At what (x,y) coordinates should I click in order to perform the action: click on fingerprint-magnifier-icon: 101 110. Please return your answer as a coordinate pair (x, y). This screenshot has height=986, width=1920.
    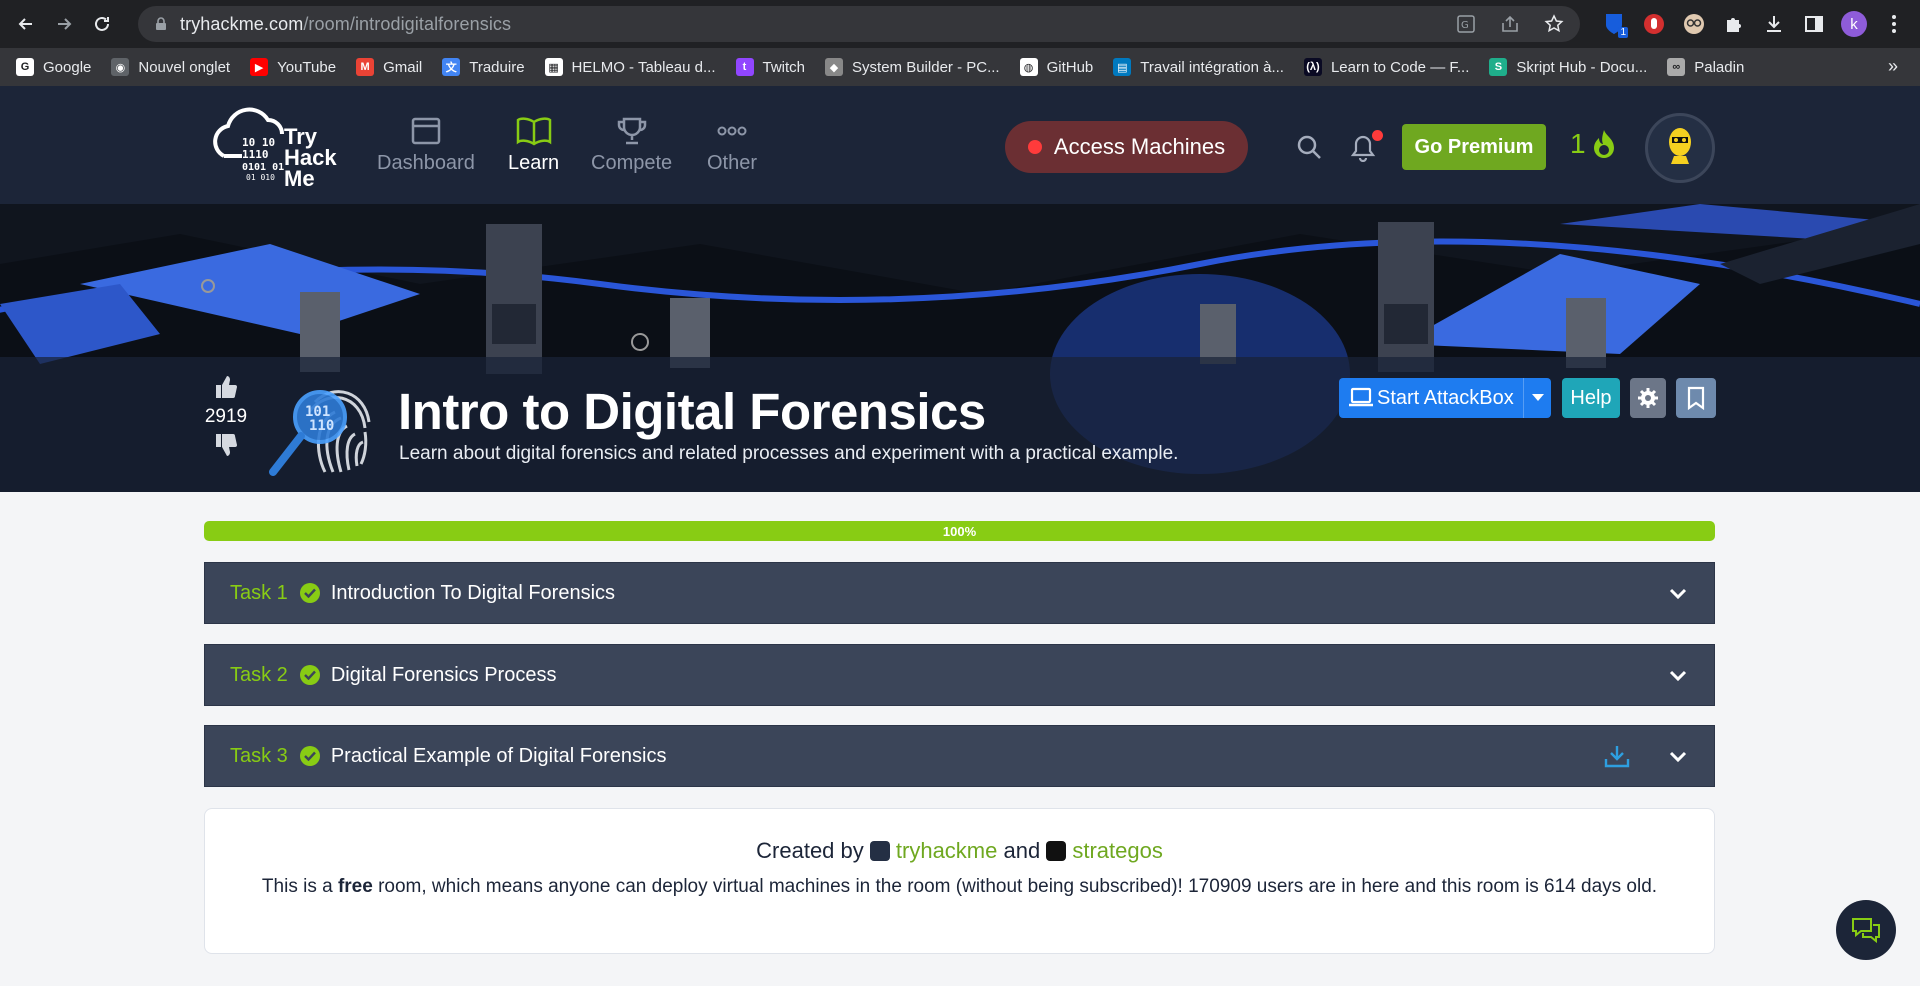
    Looking at the image, I should click on (320, 433).